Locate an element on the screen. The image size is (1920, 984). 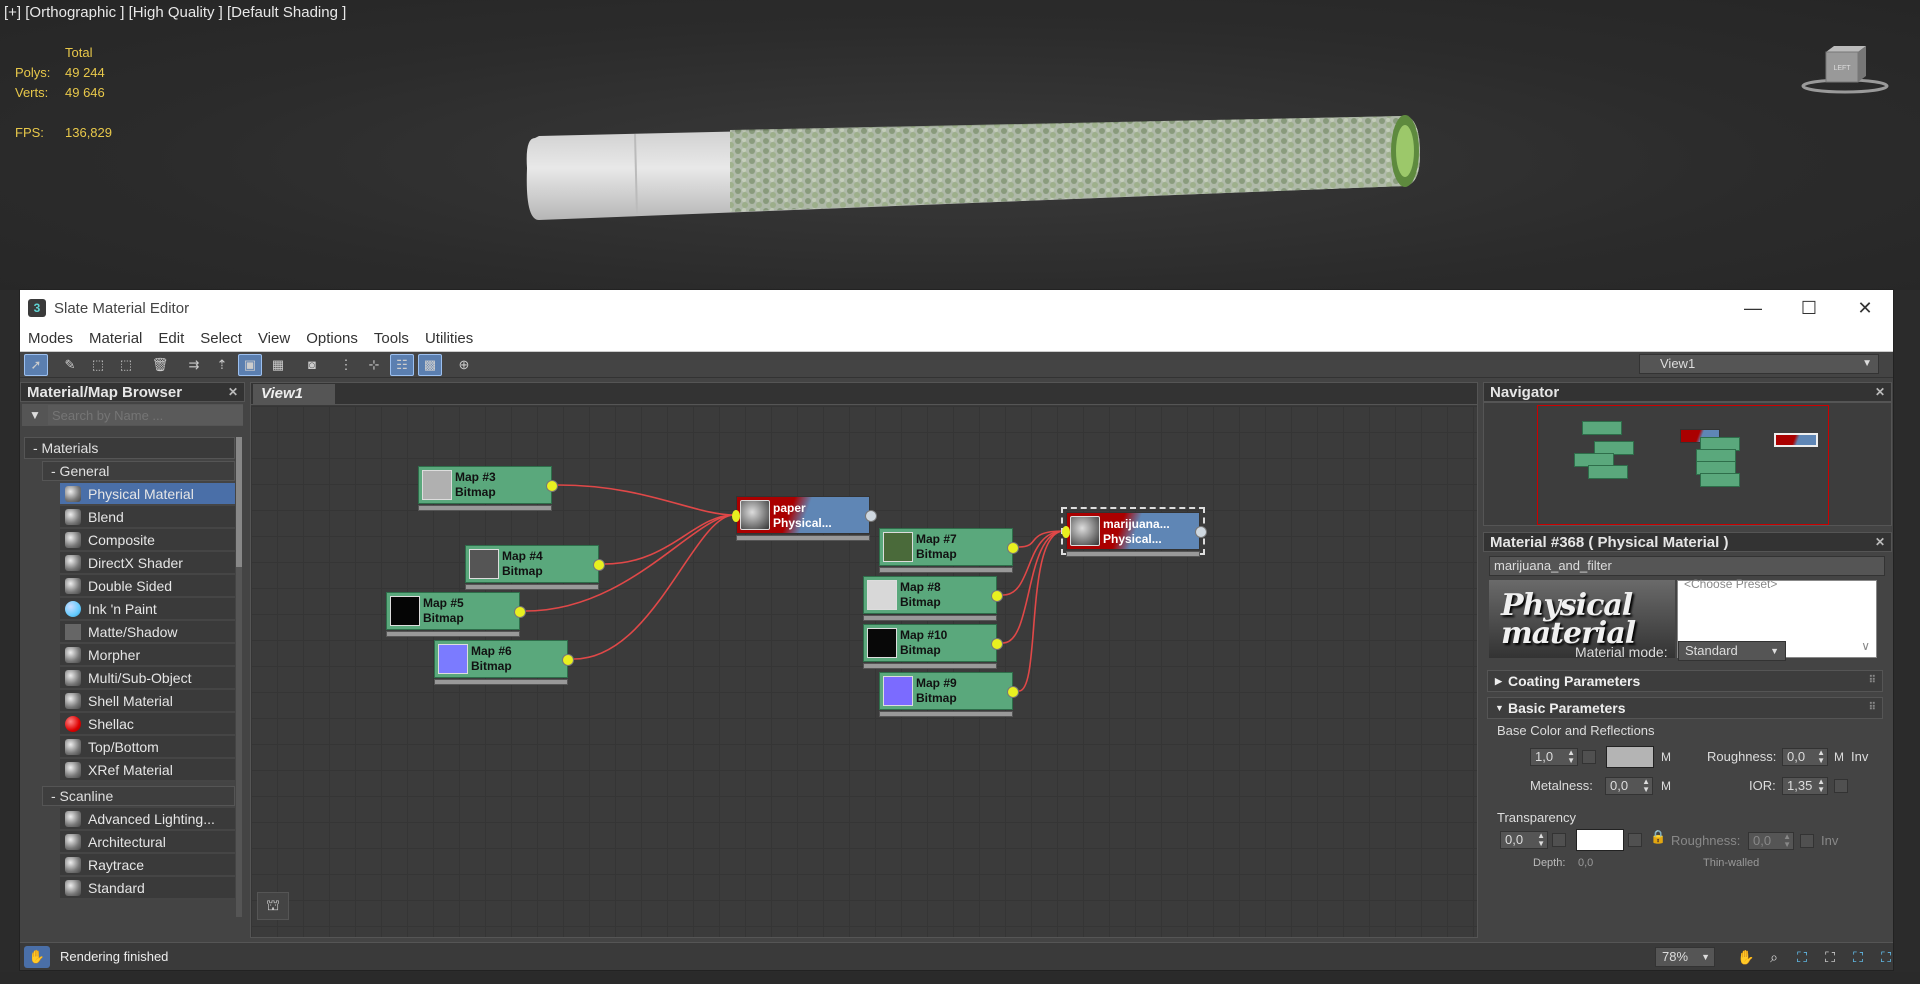
browser-item: Shellac is located at coordinates (147, 724).